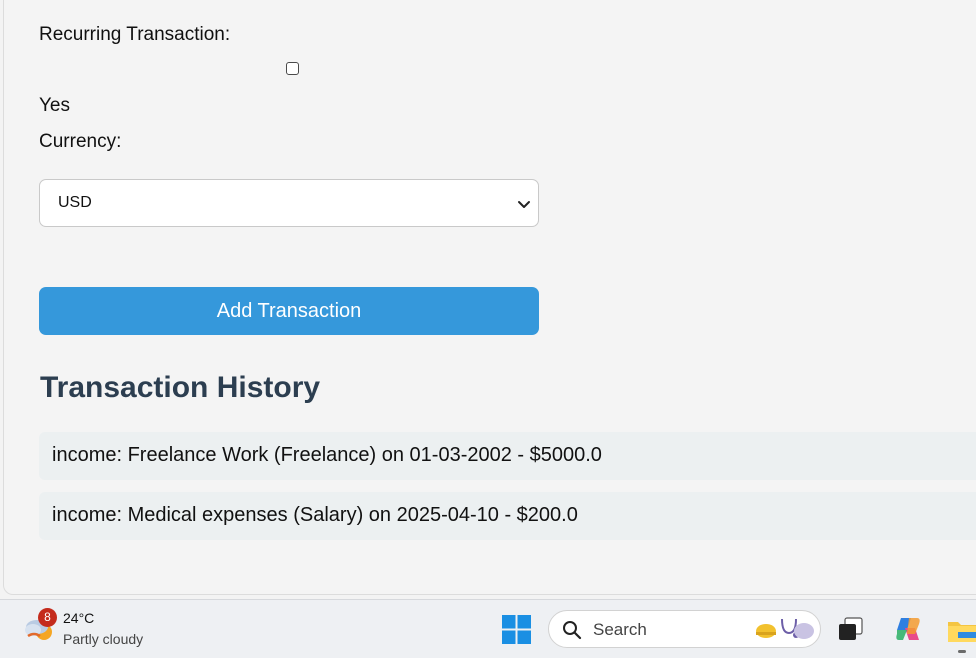  What do you see at coordinates (289, 203) in the screenshot?
I see `currency-select: USD` at bounding box center [289, 203].